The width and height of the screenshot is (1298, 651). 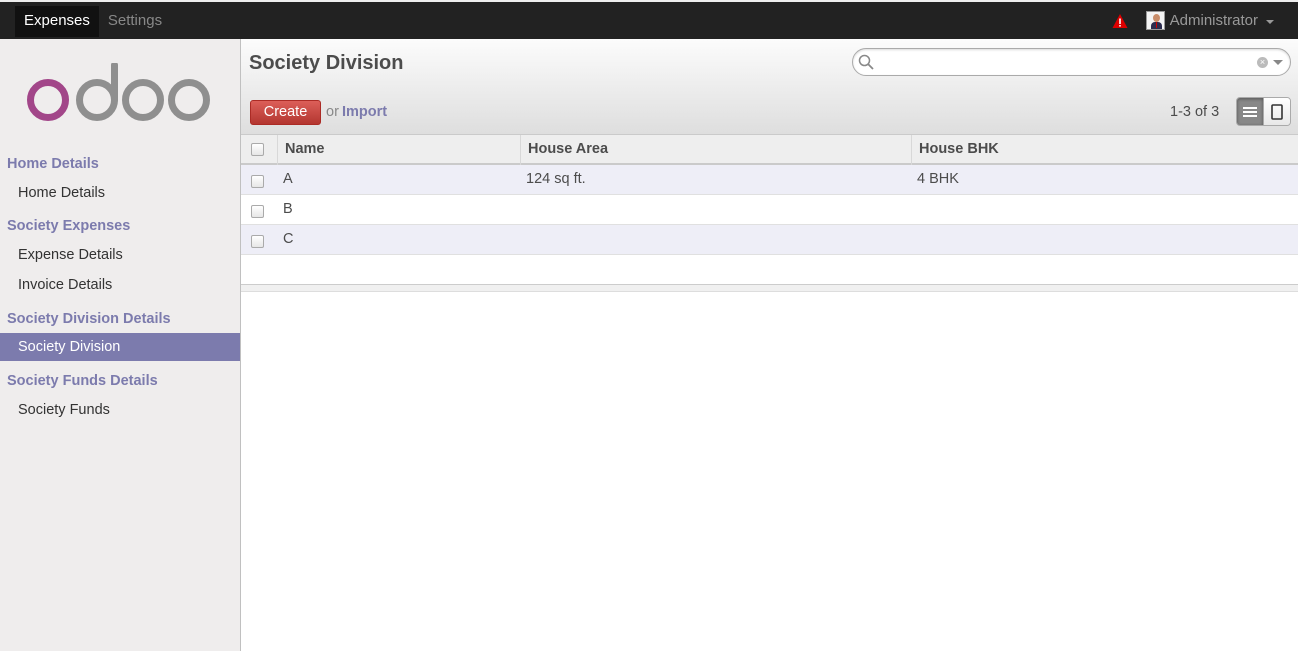 I want to click on search-input, so click(x=1064, y=62).